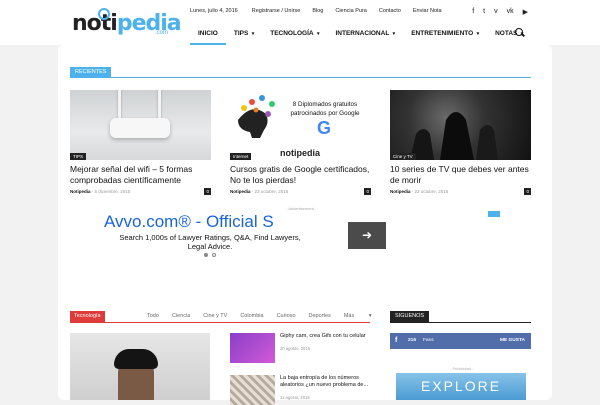  What do you see at coordinates (428, 340) in the screenshot?
I see `fb-fans-label: Fans` at bounding box center [428, 340].